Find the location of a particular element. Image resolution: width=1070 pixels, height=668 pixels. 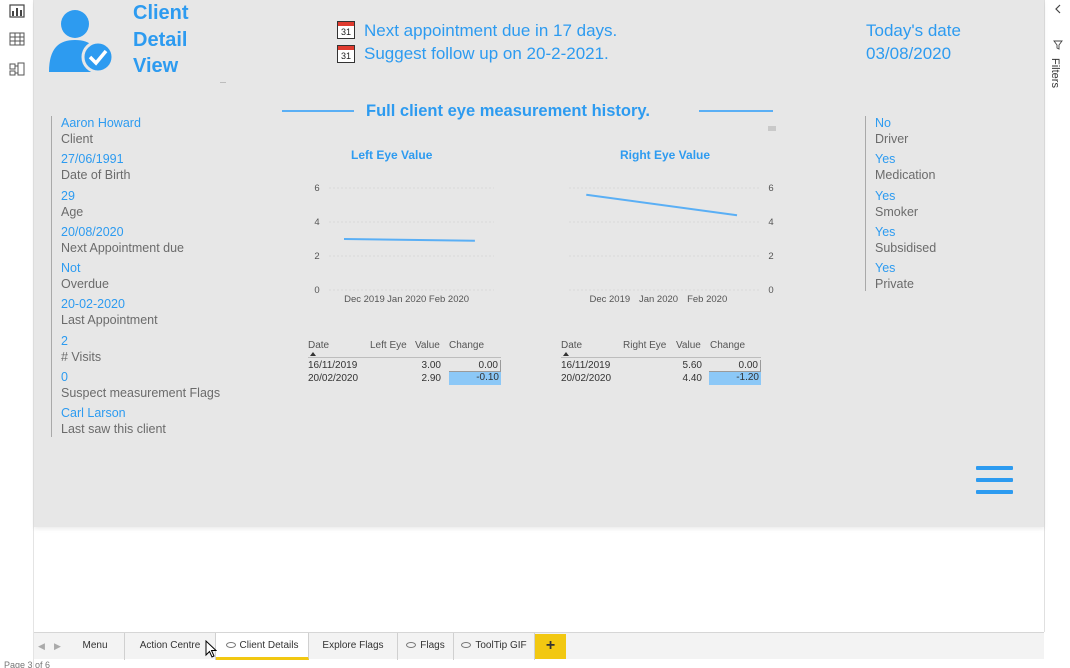

table-cell: 5.60 is located at coordinates (692, 365).